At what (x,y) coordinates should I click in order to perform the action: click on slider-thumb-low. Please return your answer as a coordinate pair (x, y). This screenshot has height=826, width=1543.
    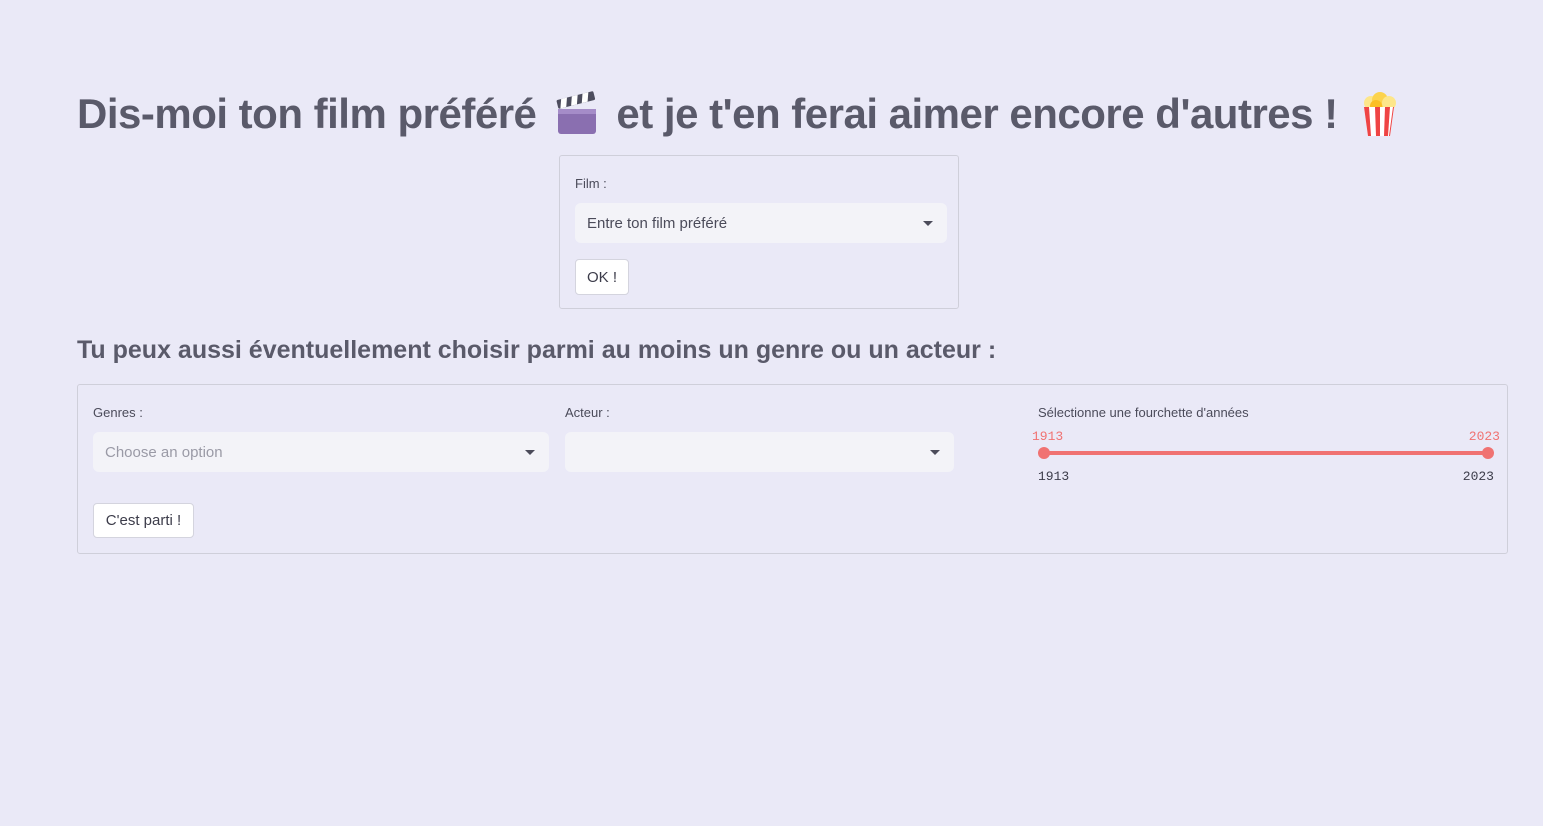
    Looking at the image, I should click on (1044, 453).